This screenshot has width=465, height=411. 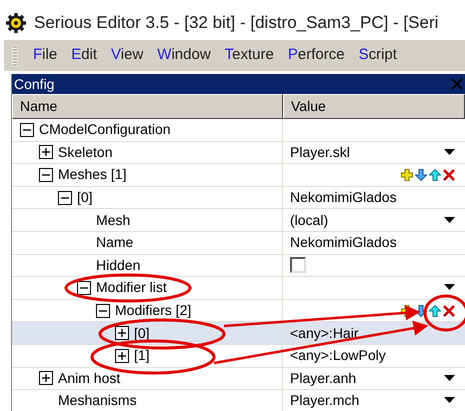 What do you see at coordinates (238, 379) in the screenshot?
I see `tree-row: Anim host Player.anh` at bounding box center [238, 379].